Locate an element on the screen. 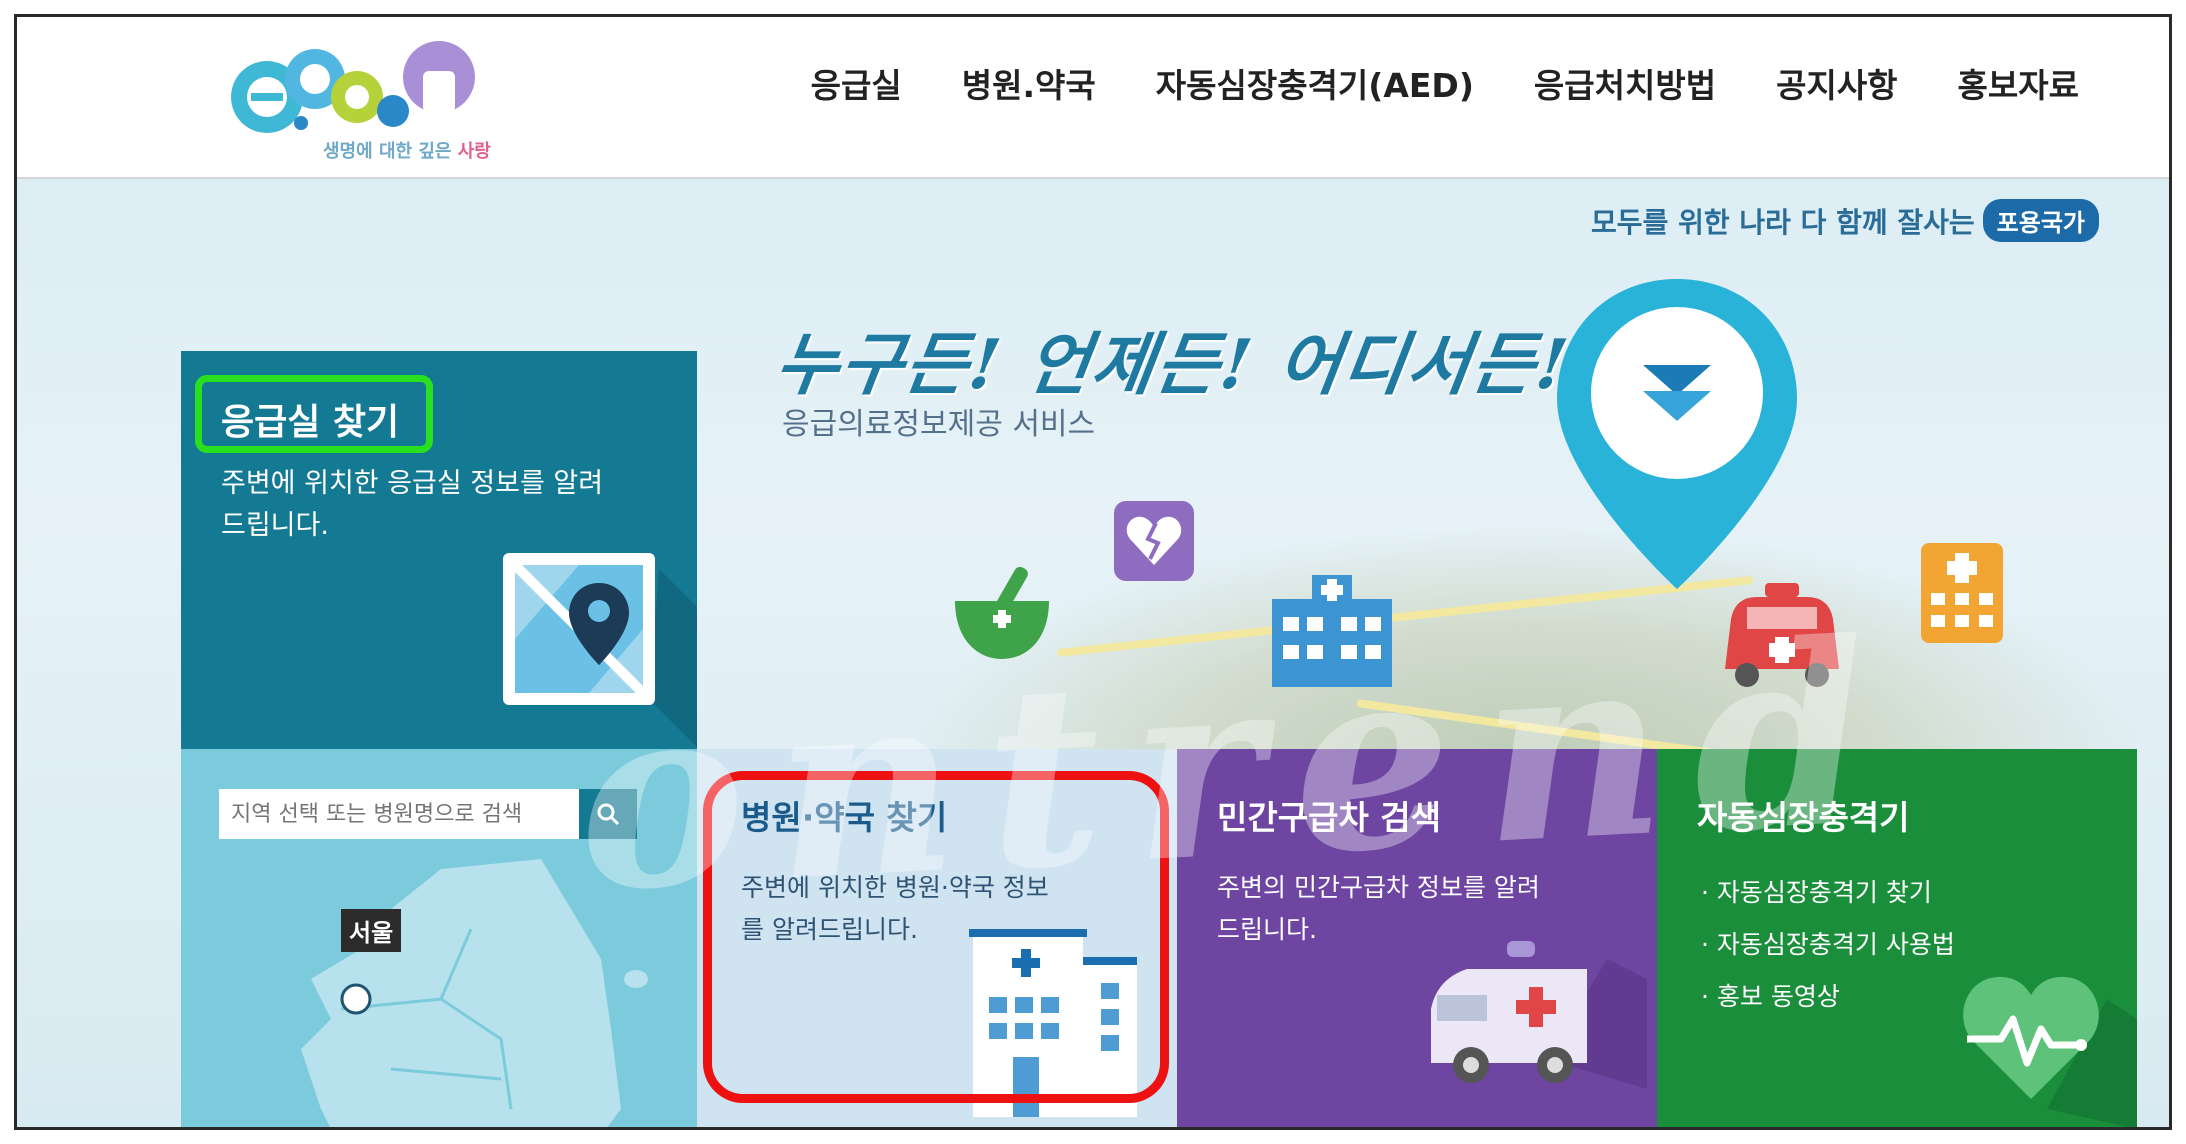 This screenshot has height=1144, width=2186. slogan: 모두를 위한 나라 다 함께 잘사는 포용국가 is located at coordinates (1845, 220).